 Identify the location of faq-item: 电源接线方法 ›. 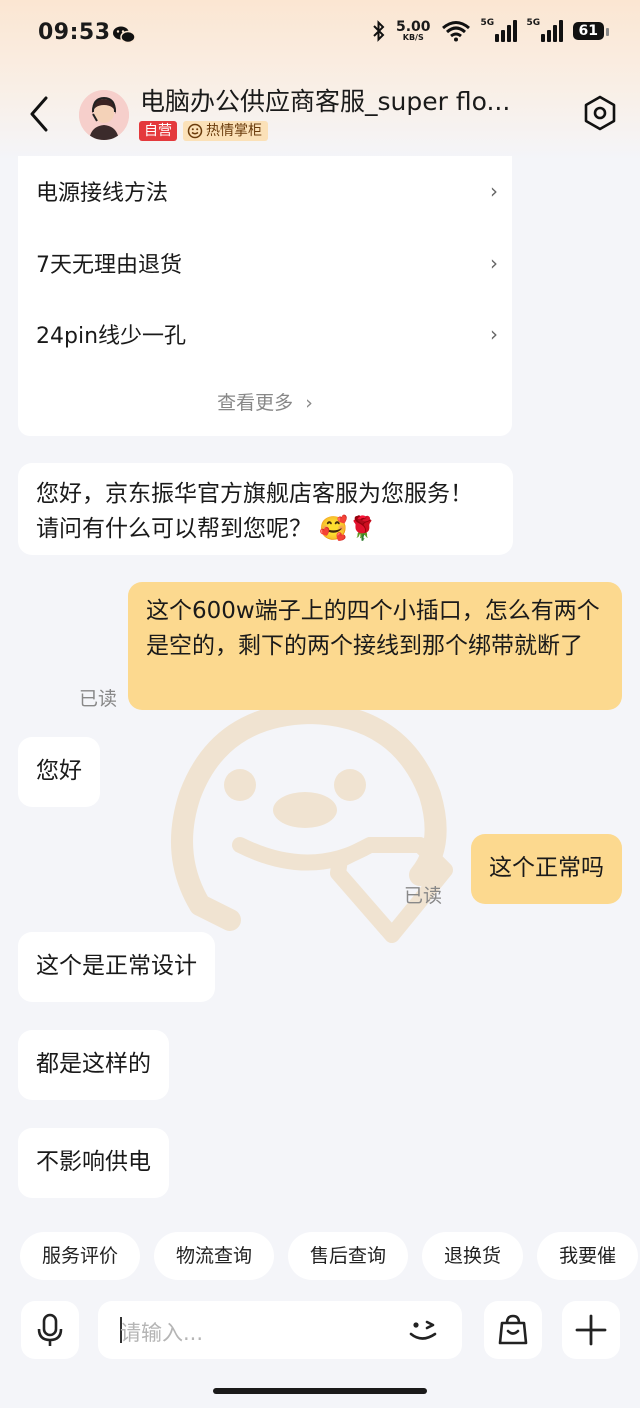
(267, 191).